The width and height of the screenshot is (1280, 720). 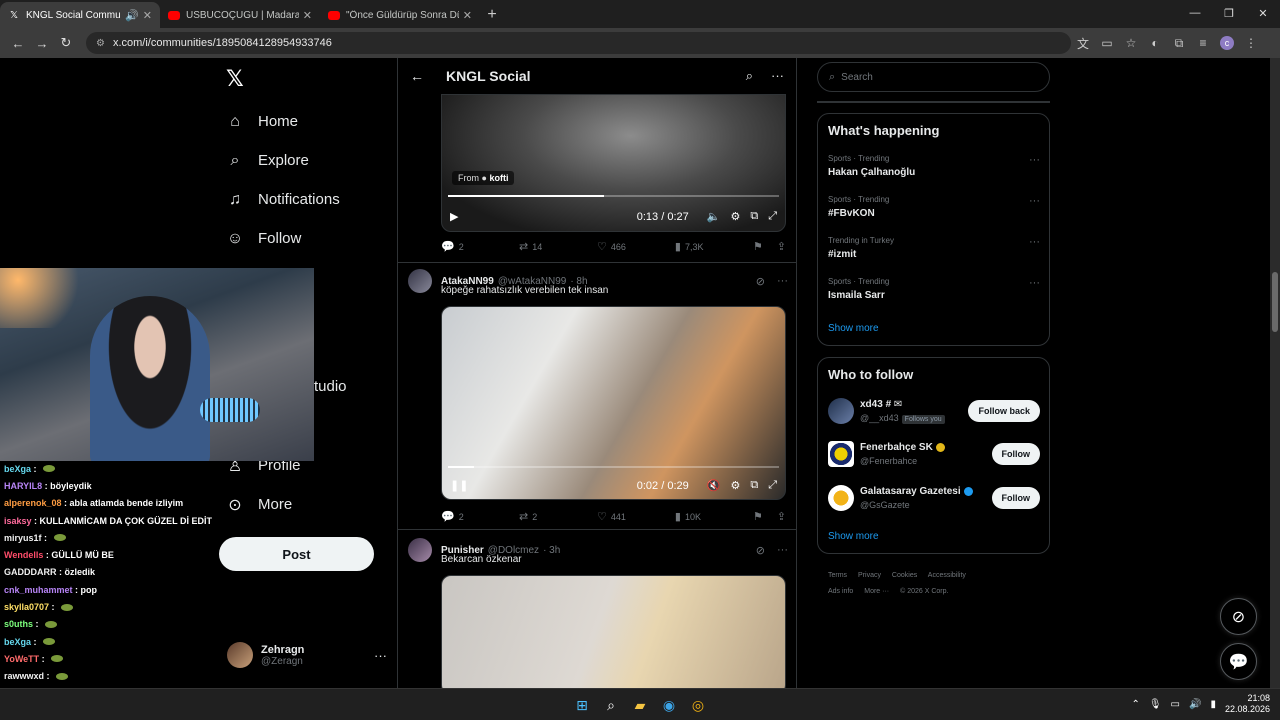 I want to click on volume-icon: 🔈, so click(x=714, y=216).